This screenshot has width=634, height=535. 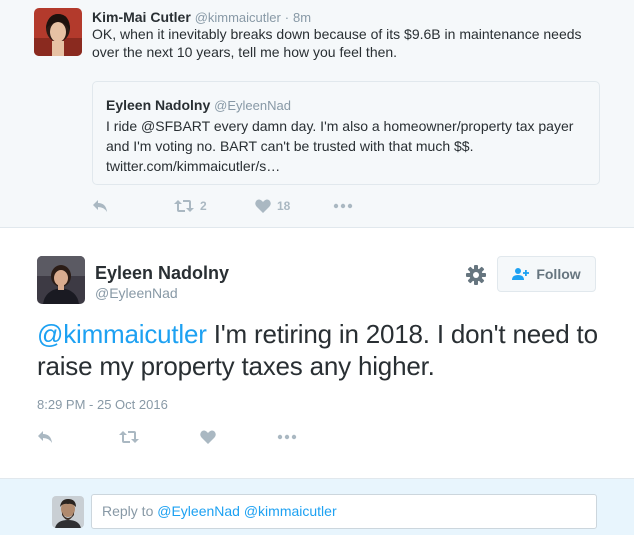 I want to click on follow-button: Follow, so click(x=546, y=274).